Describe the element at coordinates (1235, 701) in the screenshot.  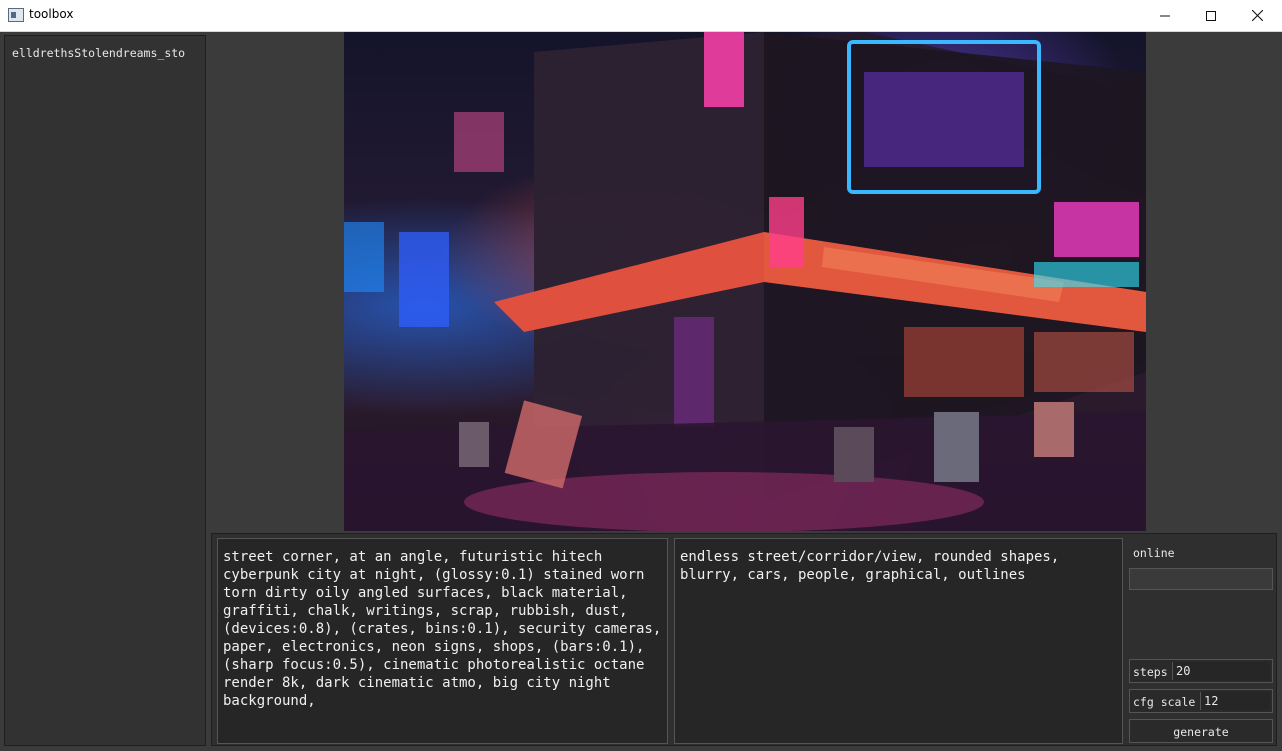
I see `cfg-scale-input: 12` at that location.